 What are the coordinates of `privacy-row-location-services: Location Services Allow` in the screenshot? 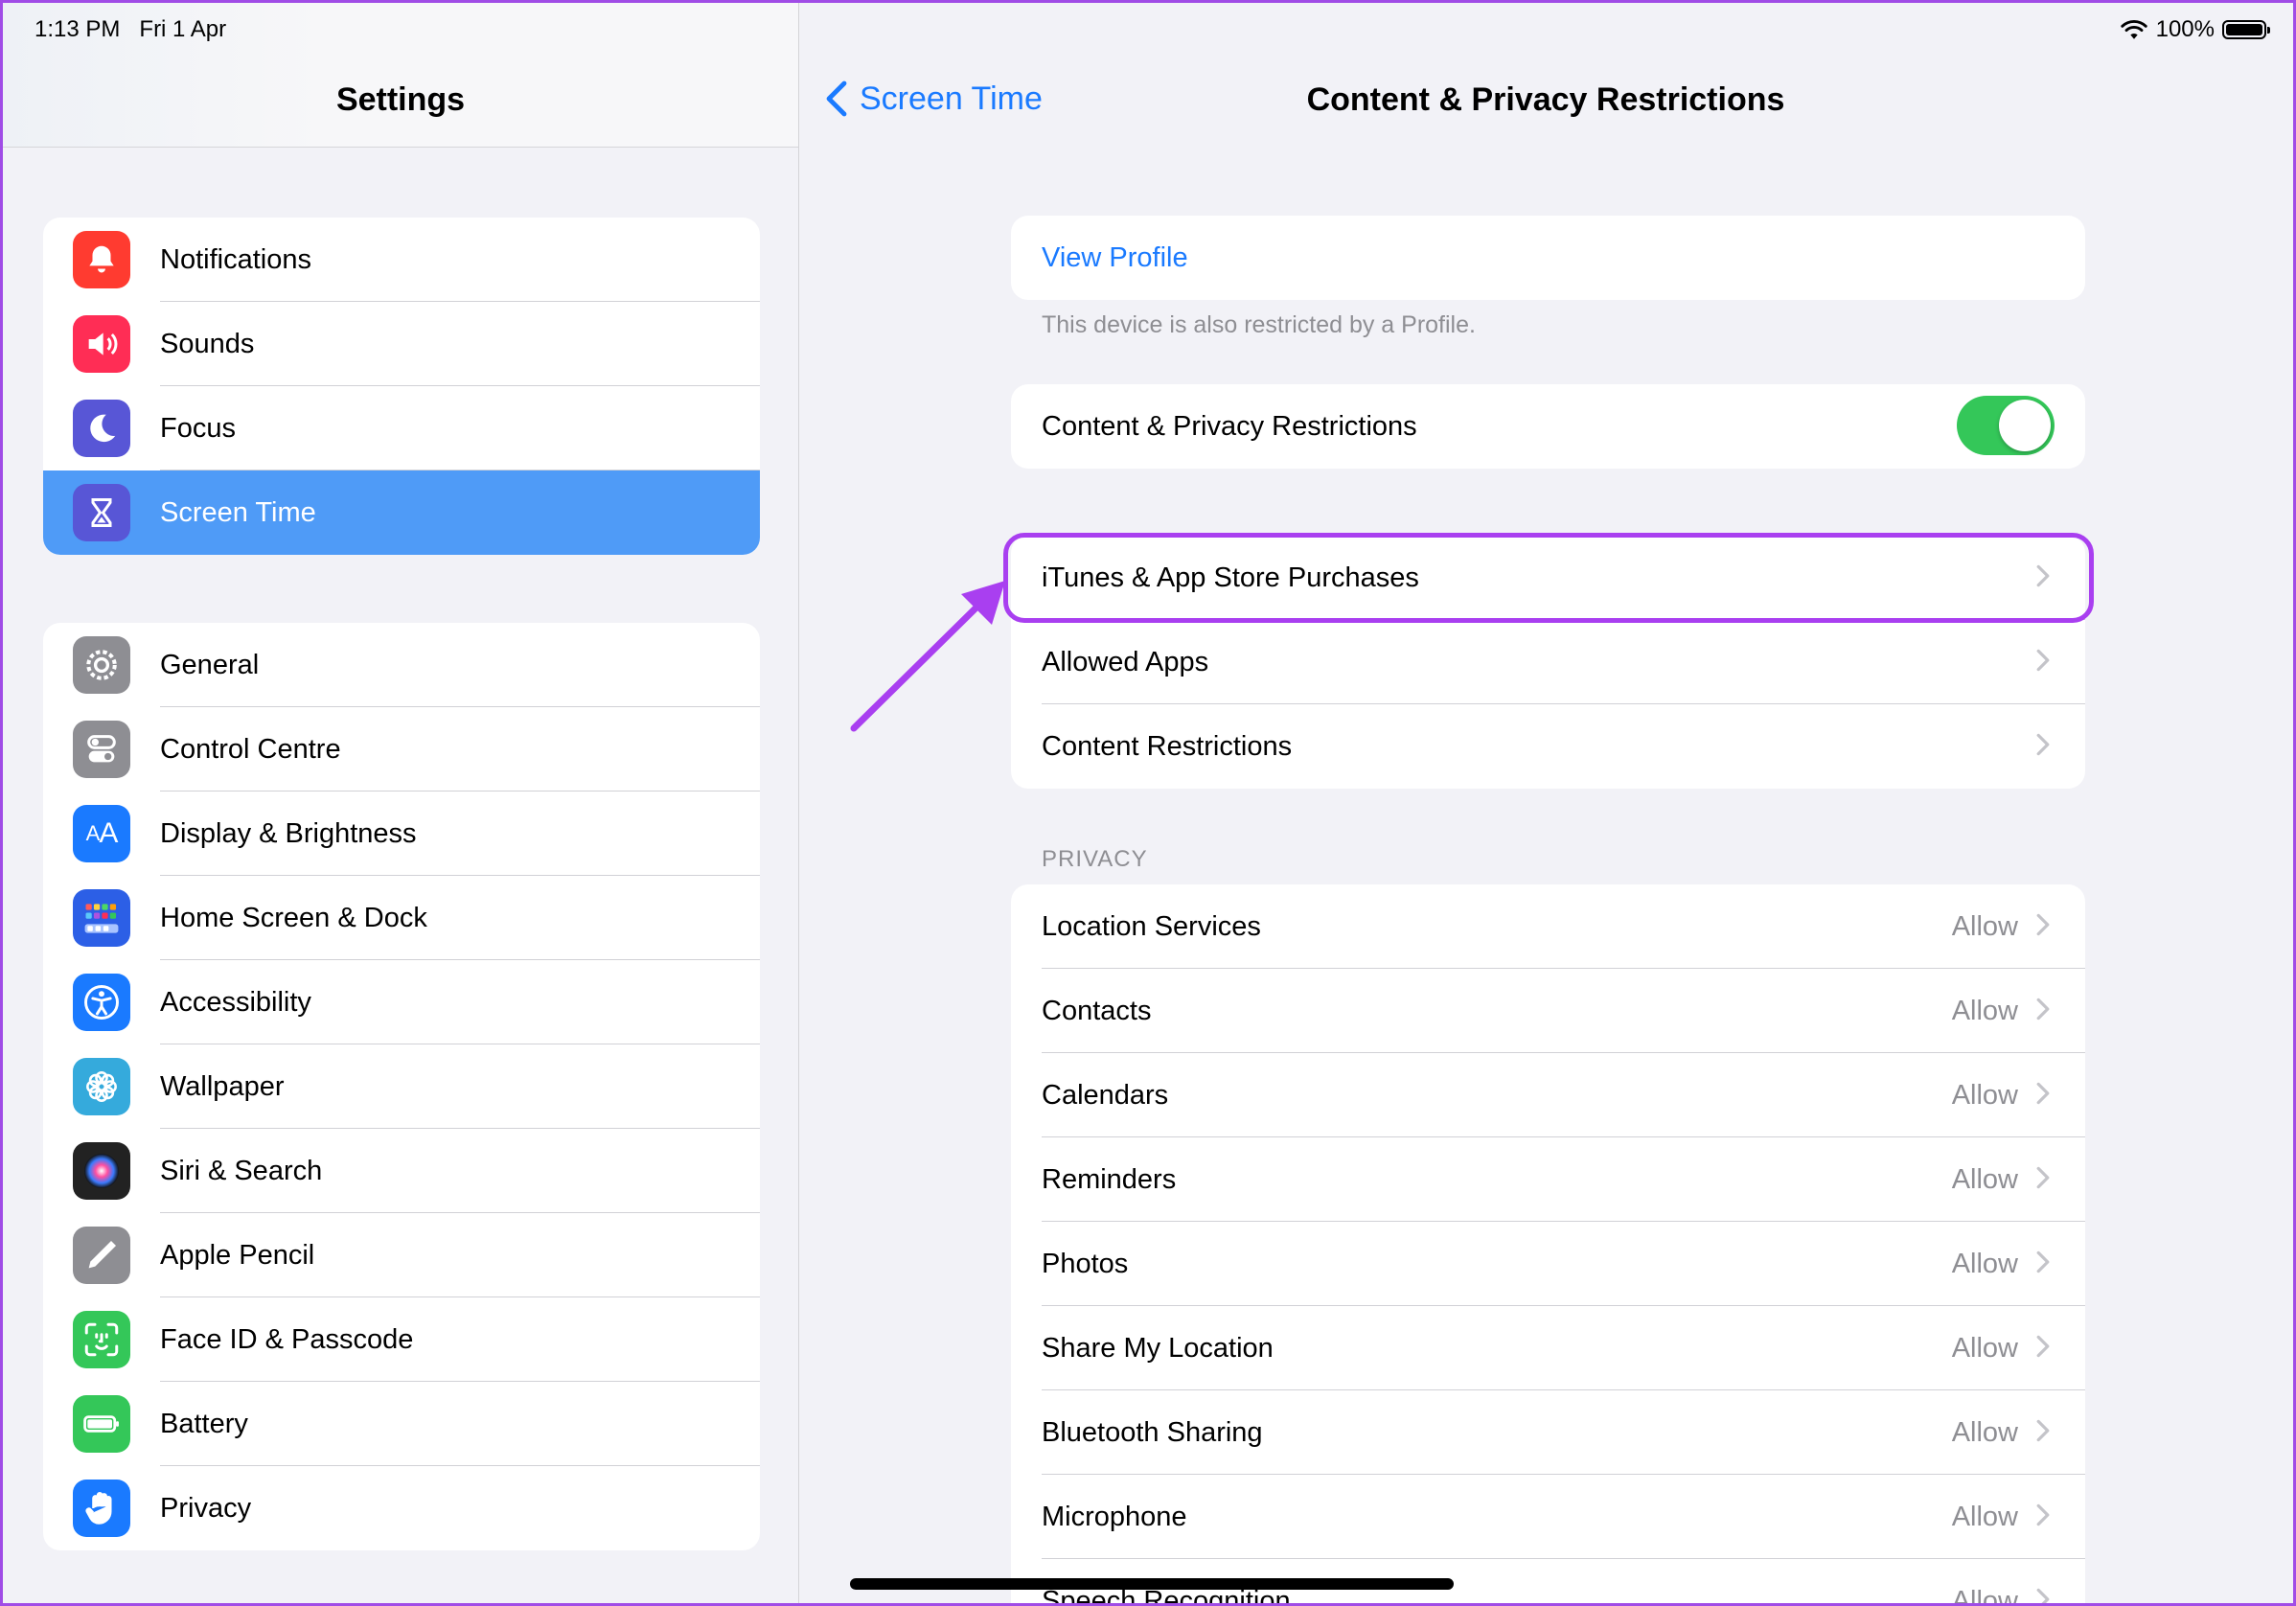 It's located at (1548, 926).